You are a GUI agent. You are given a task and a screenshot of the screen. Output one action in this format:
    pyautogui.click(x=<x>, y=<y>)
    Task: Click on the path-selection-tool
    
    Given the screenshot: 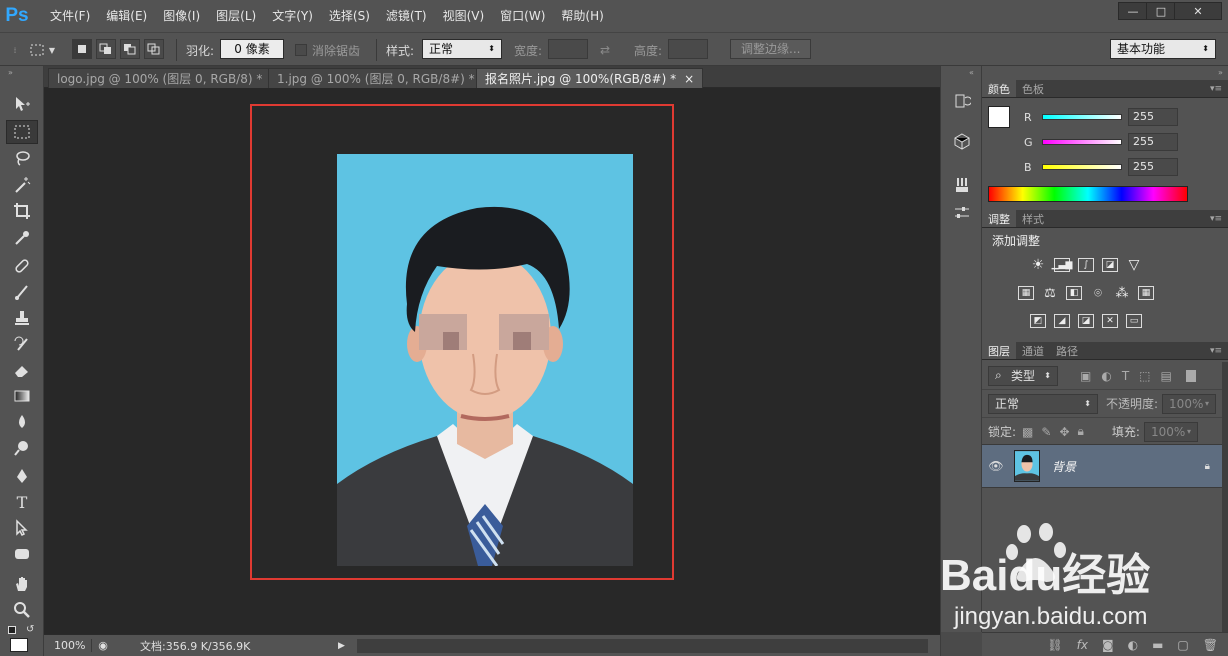 What is the action you would take?
    pyautogui.click(x=22, y=528)
    